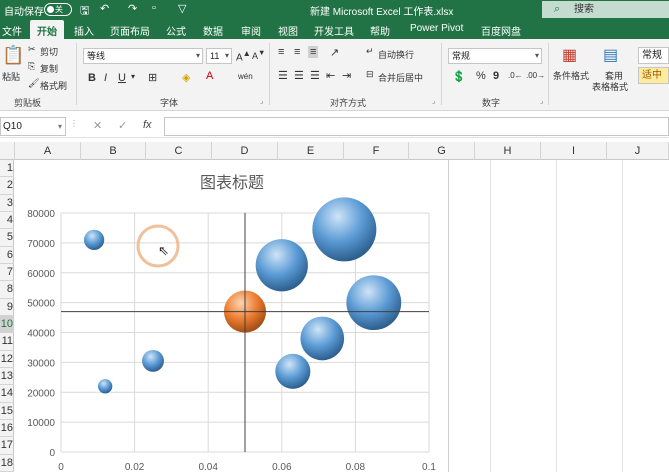 Image resolution: width=669 pixels, height=475 pixels. What do you see at coordinates (97, 125) in the screenshot?
I see `cancel-icon: ✕` at bounding box center [97, 125].